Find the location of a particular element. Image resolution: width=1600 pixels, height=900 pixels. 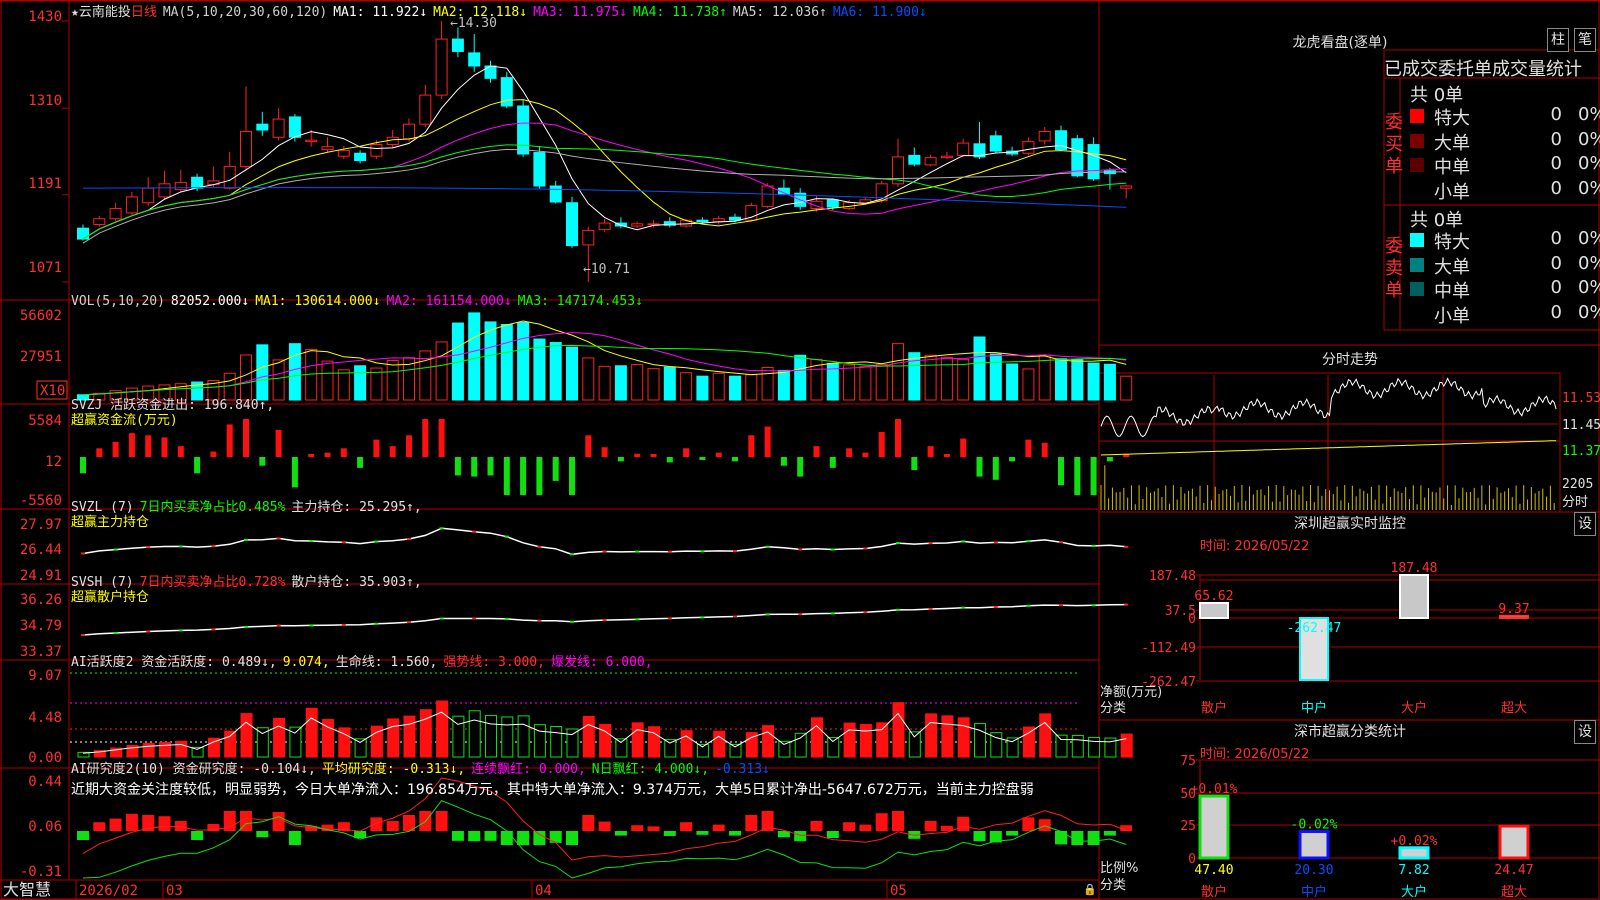

svzj-tick: -5560 is located at coordinates (41, 501).